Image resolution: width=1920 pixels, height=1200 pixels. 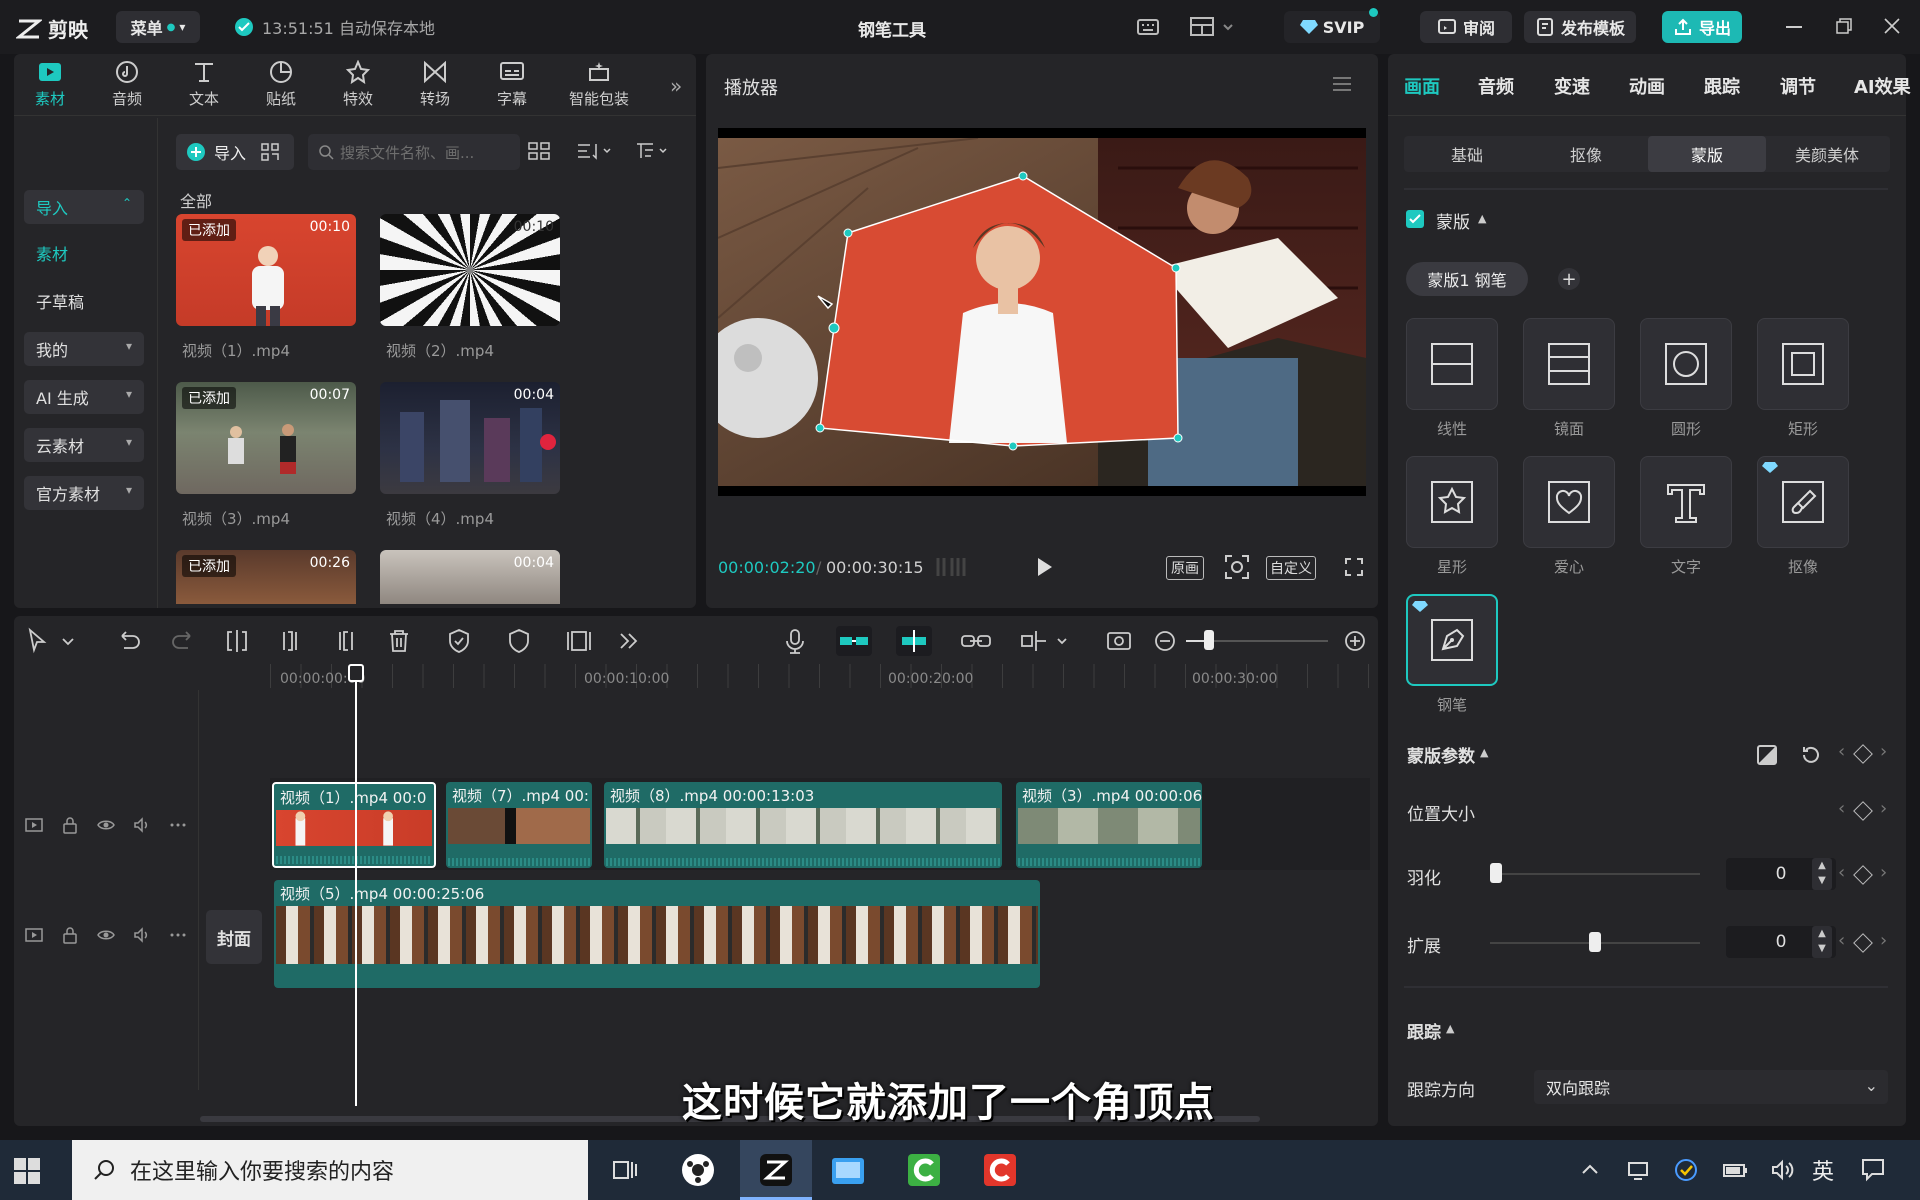 I want to click on aspect-ratio-button: 自定义, so click(x=1291, y=568).